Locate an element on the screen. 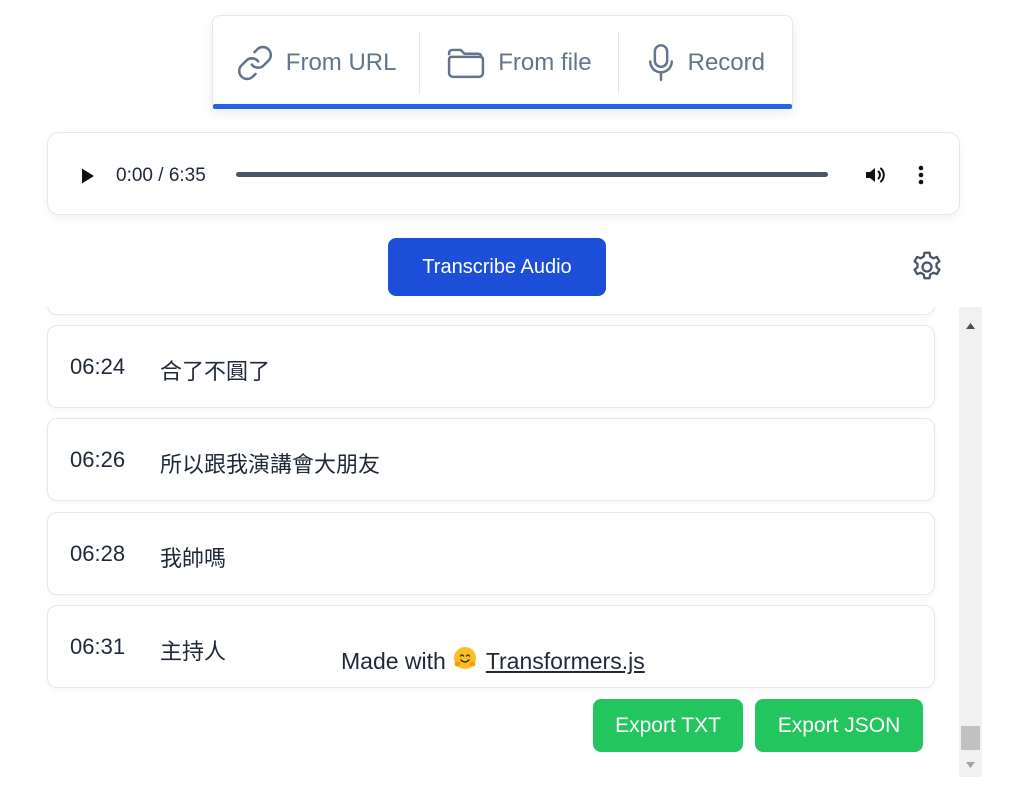 The height and width of the screenshot is (787, 1024). transcript-row: 06:26 所以跟我演講會大朋友 is located at coordinates (491, 459).